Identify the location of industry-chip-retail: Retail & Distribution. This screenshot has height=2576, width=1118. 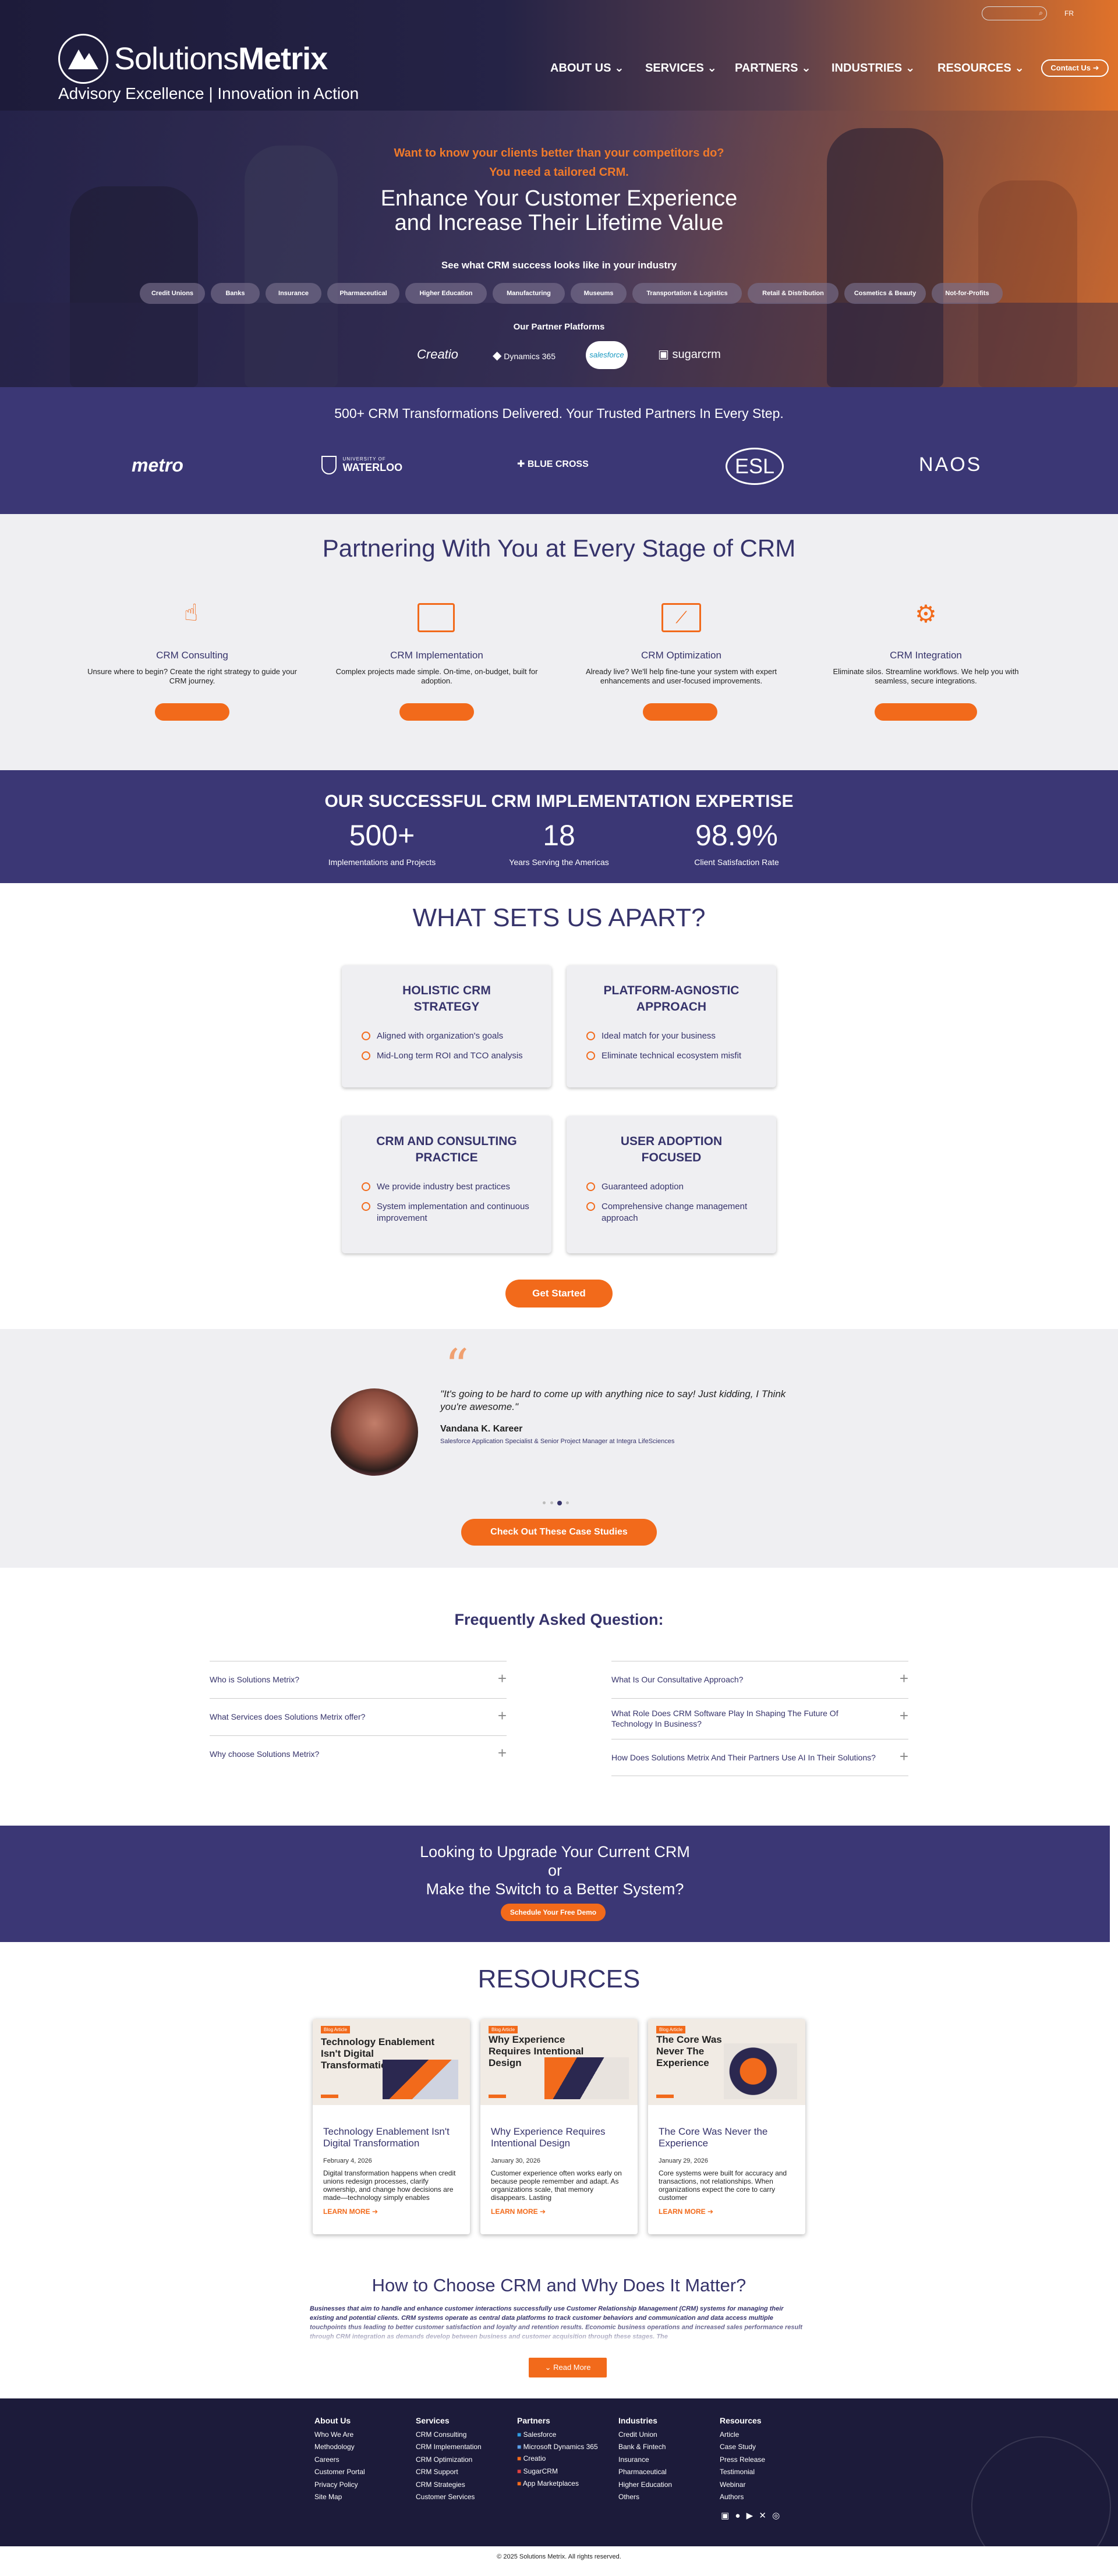
(793, 293).